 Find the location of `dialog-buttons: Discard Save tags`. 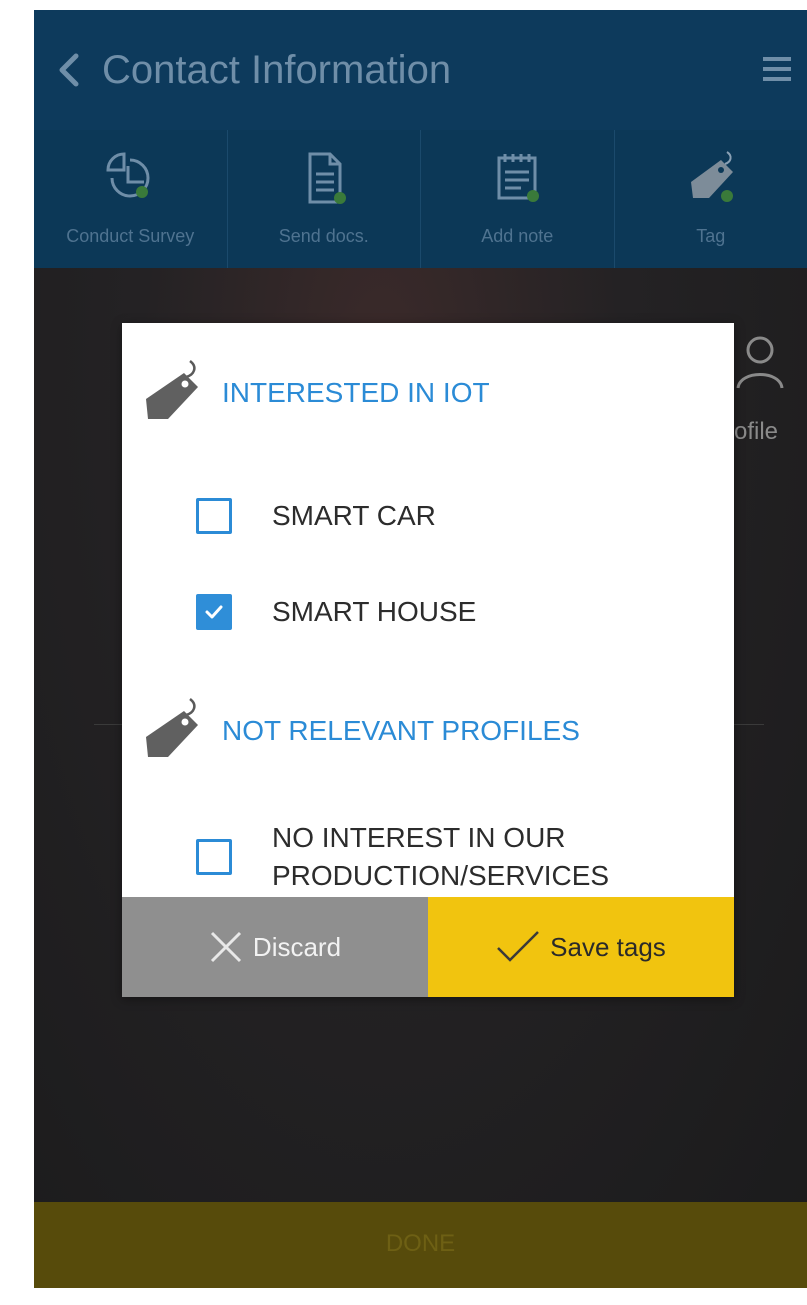

dialog-buttons: Discard Save tags is located at coordinates (428, 947).